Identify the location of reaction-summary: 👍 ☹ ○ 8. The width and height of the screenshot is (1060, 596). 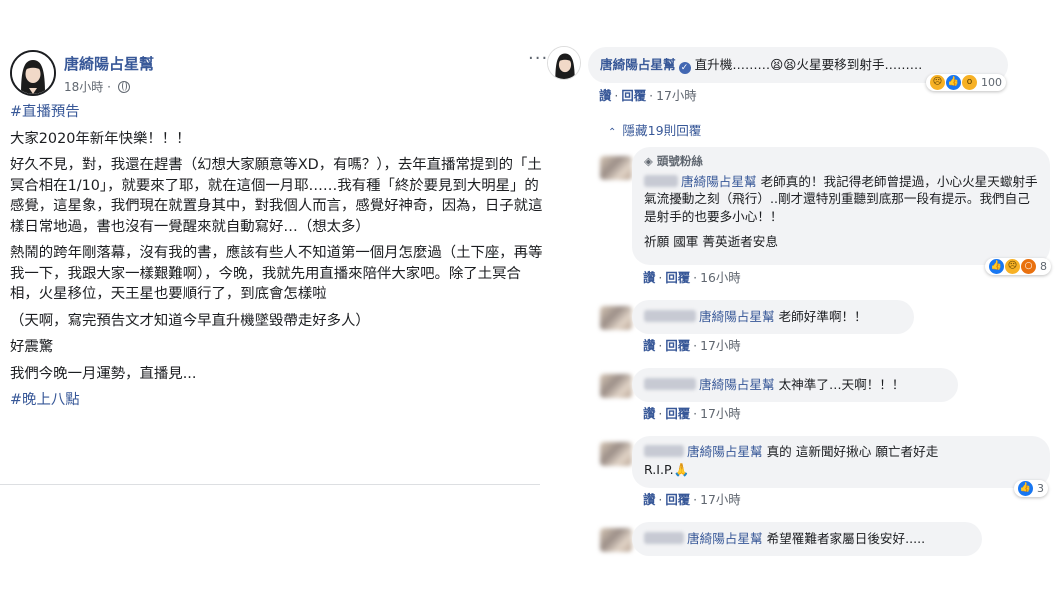
(1018, 266).